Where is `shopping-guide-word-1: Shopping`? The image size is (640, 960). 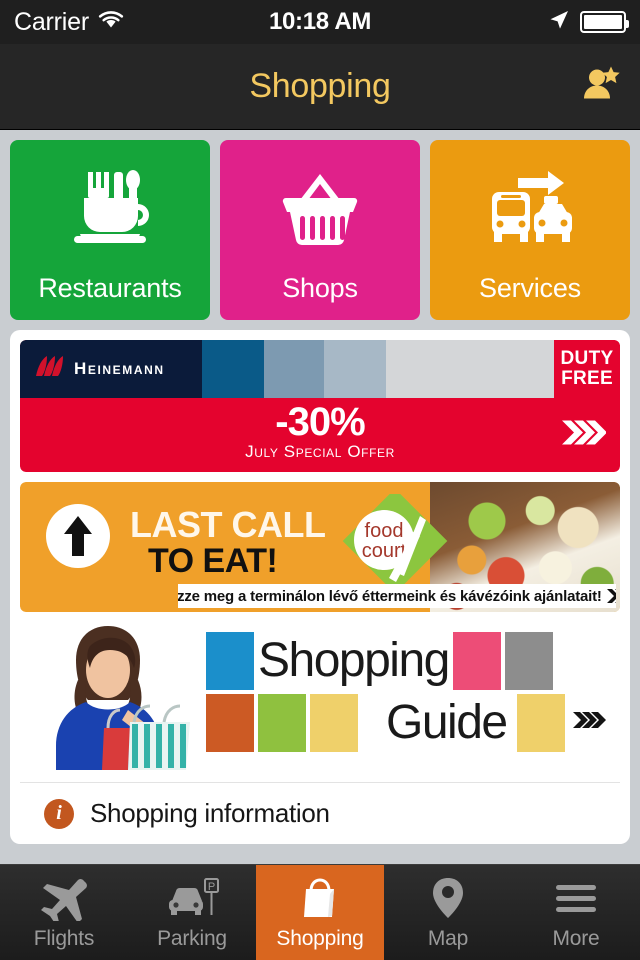
shopping-guide-word-1: Shopping is located at coordinates (354, 660).